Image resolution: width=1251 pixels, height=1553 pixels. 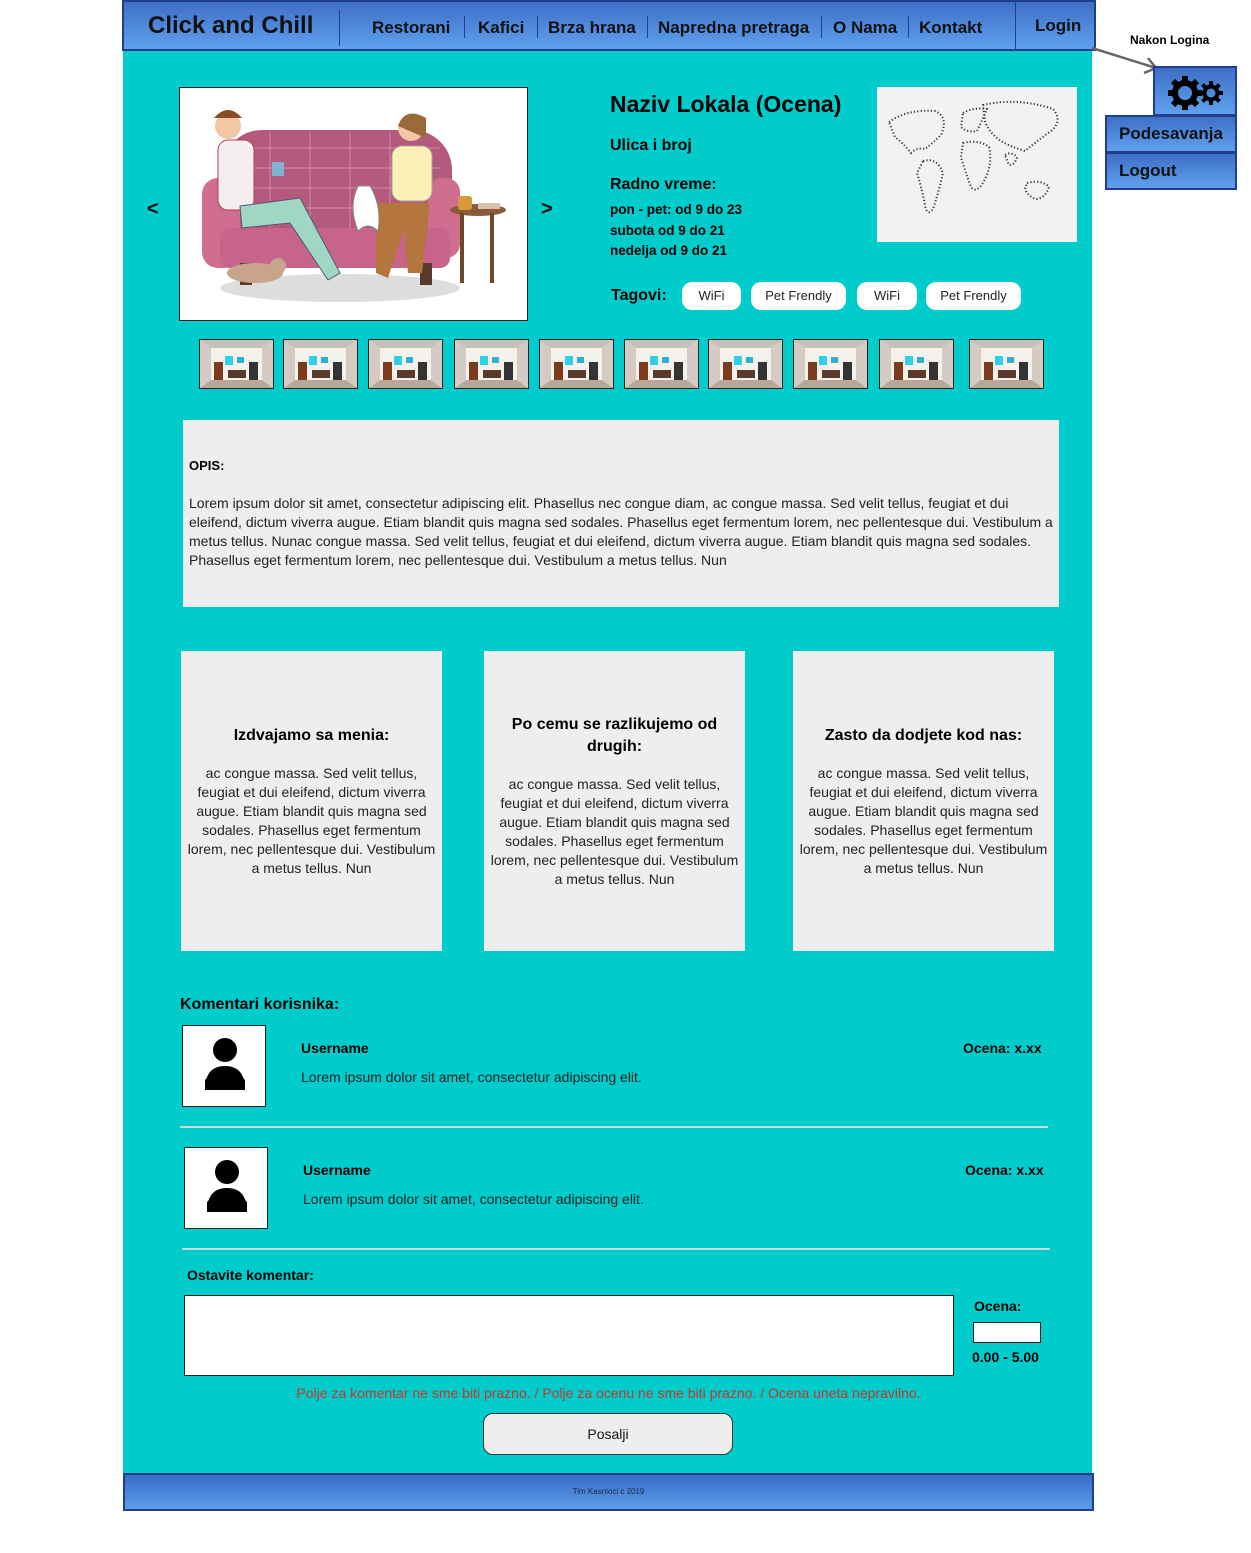 What do you see at coordinates (733, 28) in the screenshot?
I see `nav-napredna-pretraga: Napredna pretraga` at bounding box center [733, 28].